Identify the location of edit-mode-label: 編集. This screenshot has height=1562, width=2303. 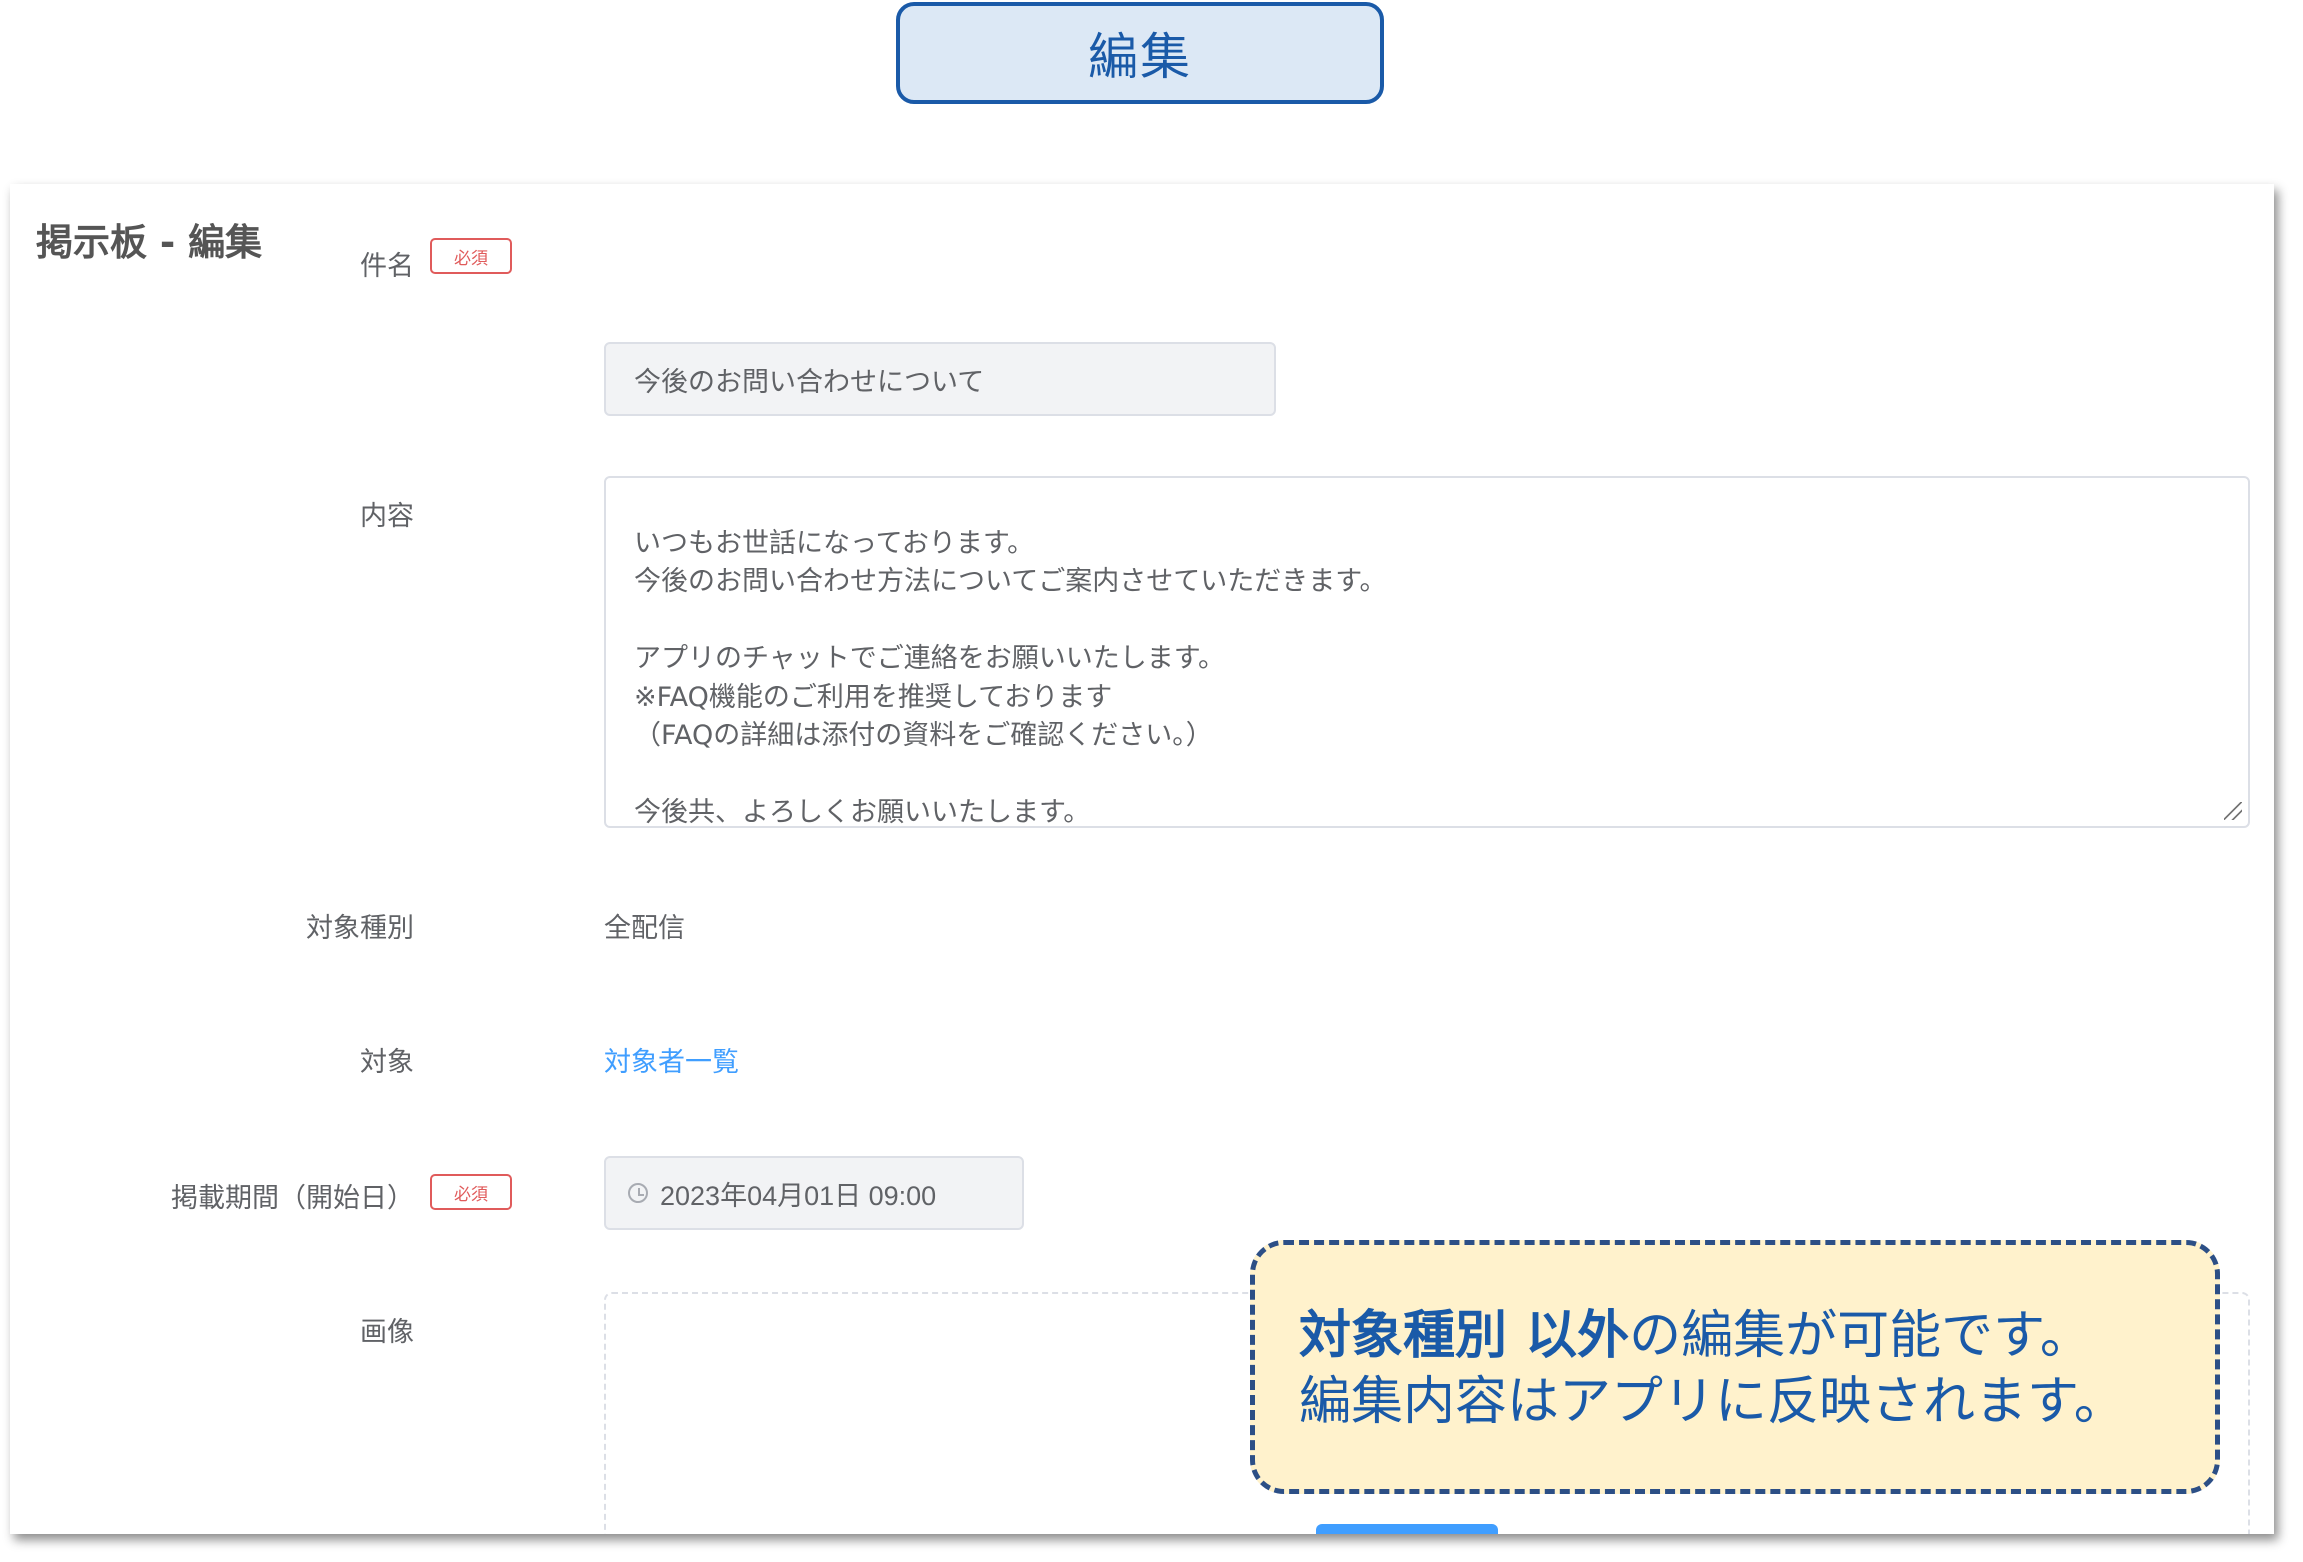
(1140, 57).